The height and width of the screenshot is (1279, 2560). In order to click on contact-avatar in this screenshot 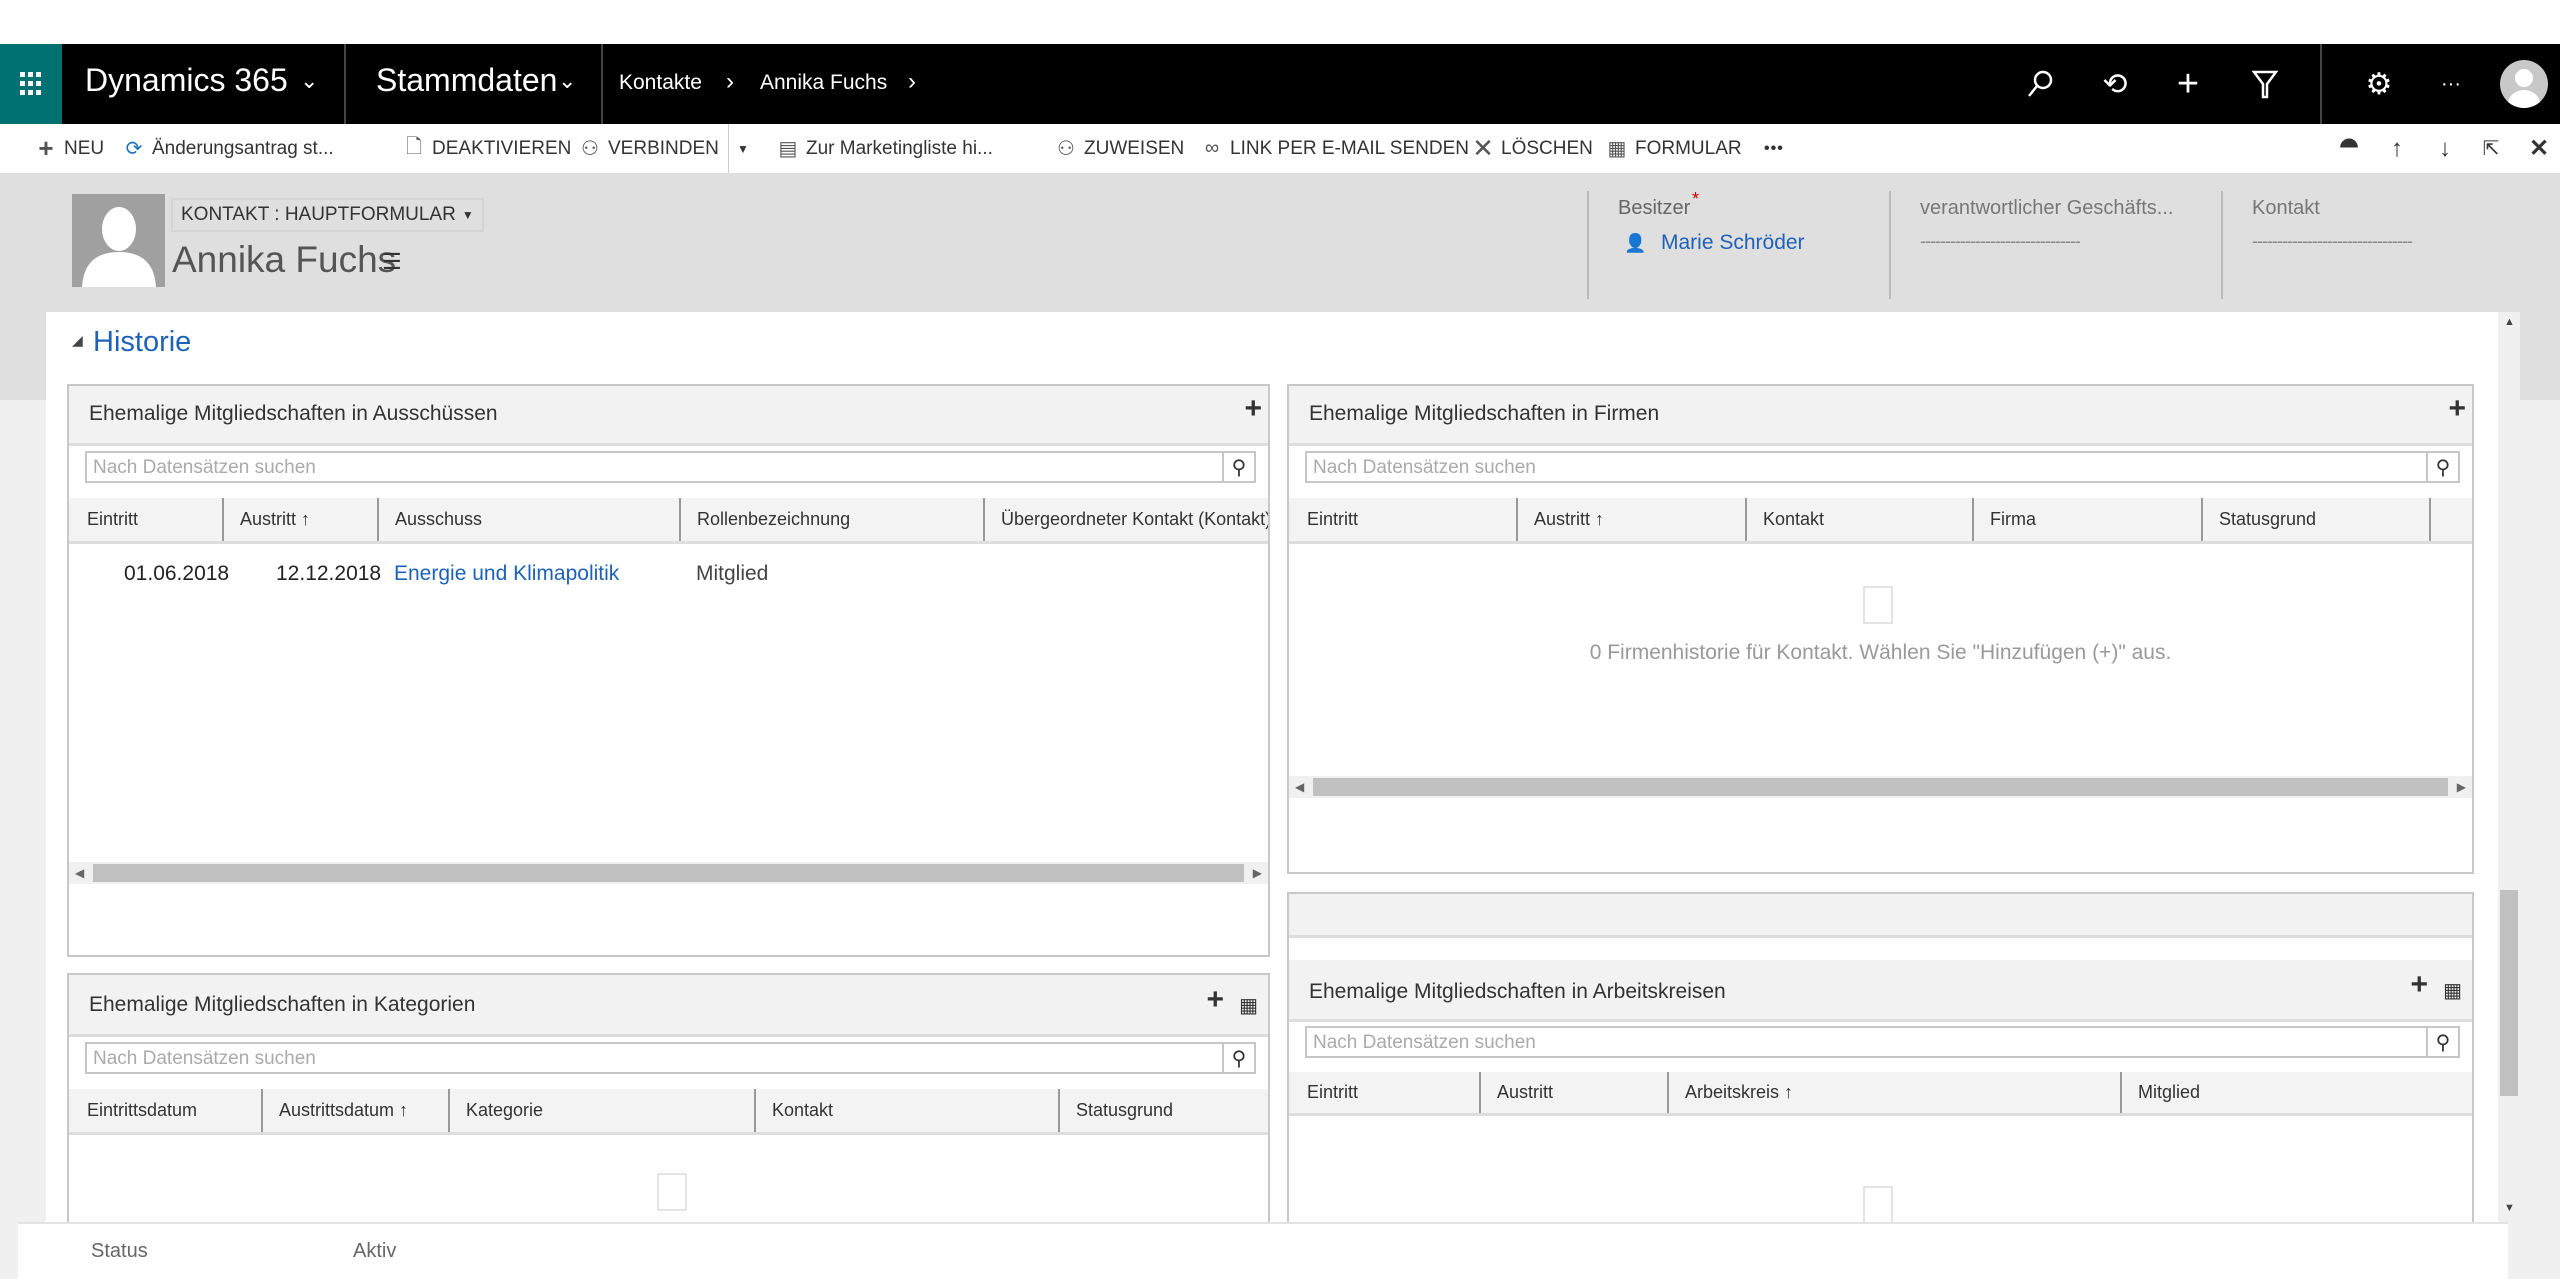, I will do `click(118, 240)`.